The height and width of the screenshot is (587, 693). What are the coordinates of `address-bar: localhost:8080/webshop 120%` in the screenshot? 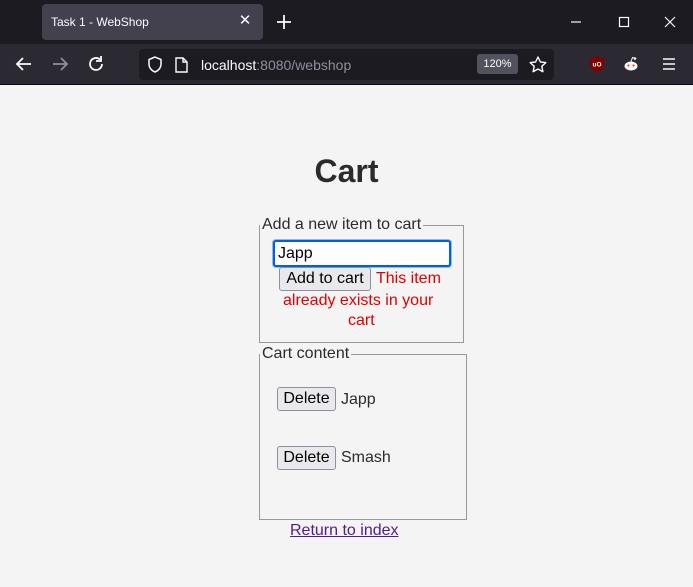 It's located at (346, 64).